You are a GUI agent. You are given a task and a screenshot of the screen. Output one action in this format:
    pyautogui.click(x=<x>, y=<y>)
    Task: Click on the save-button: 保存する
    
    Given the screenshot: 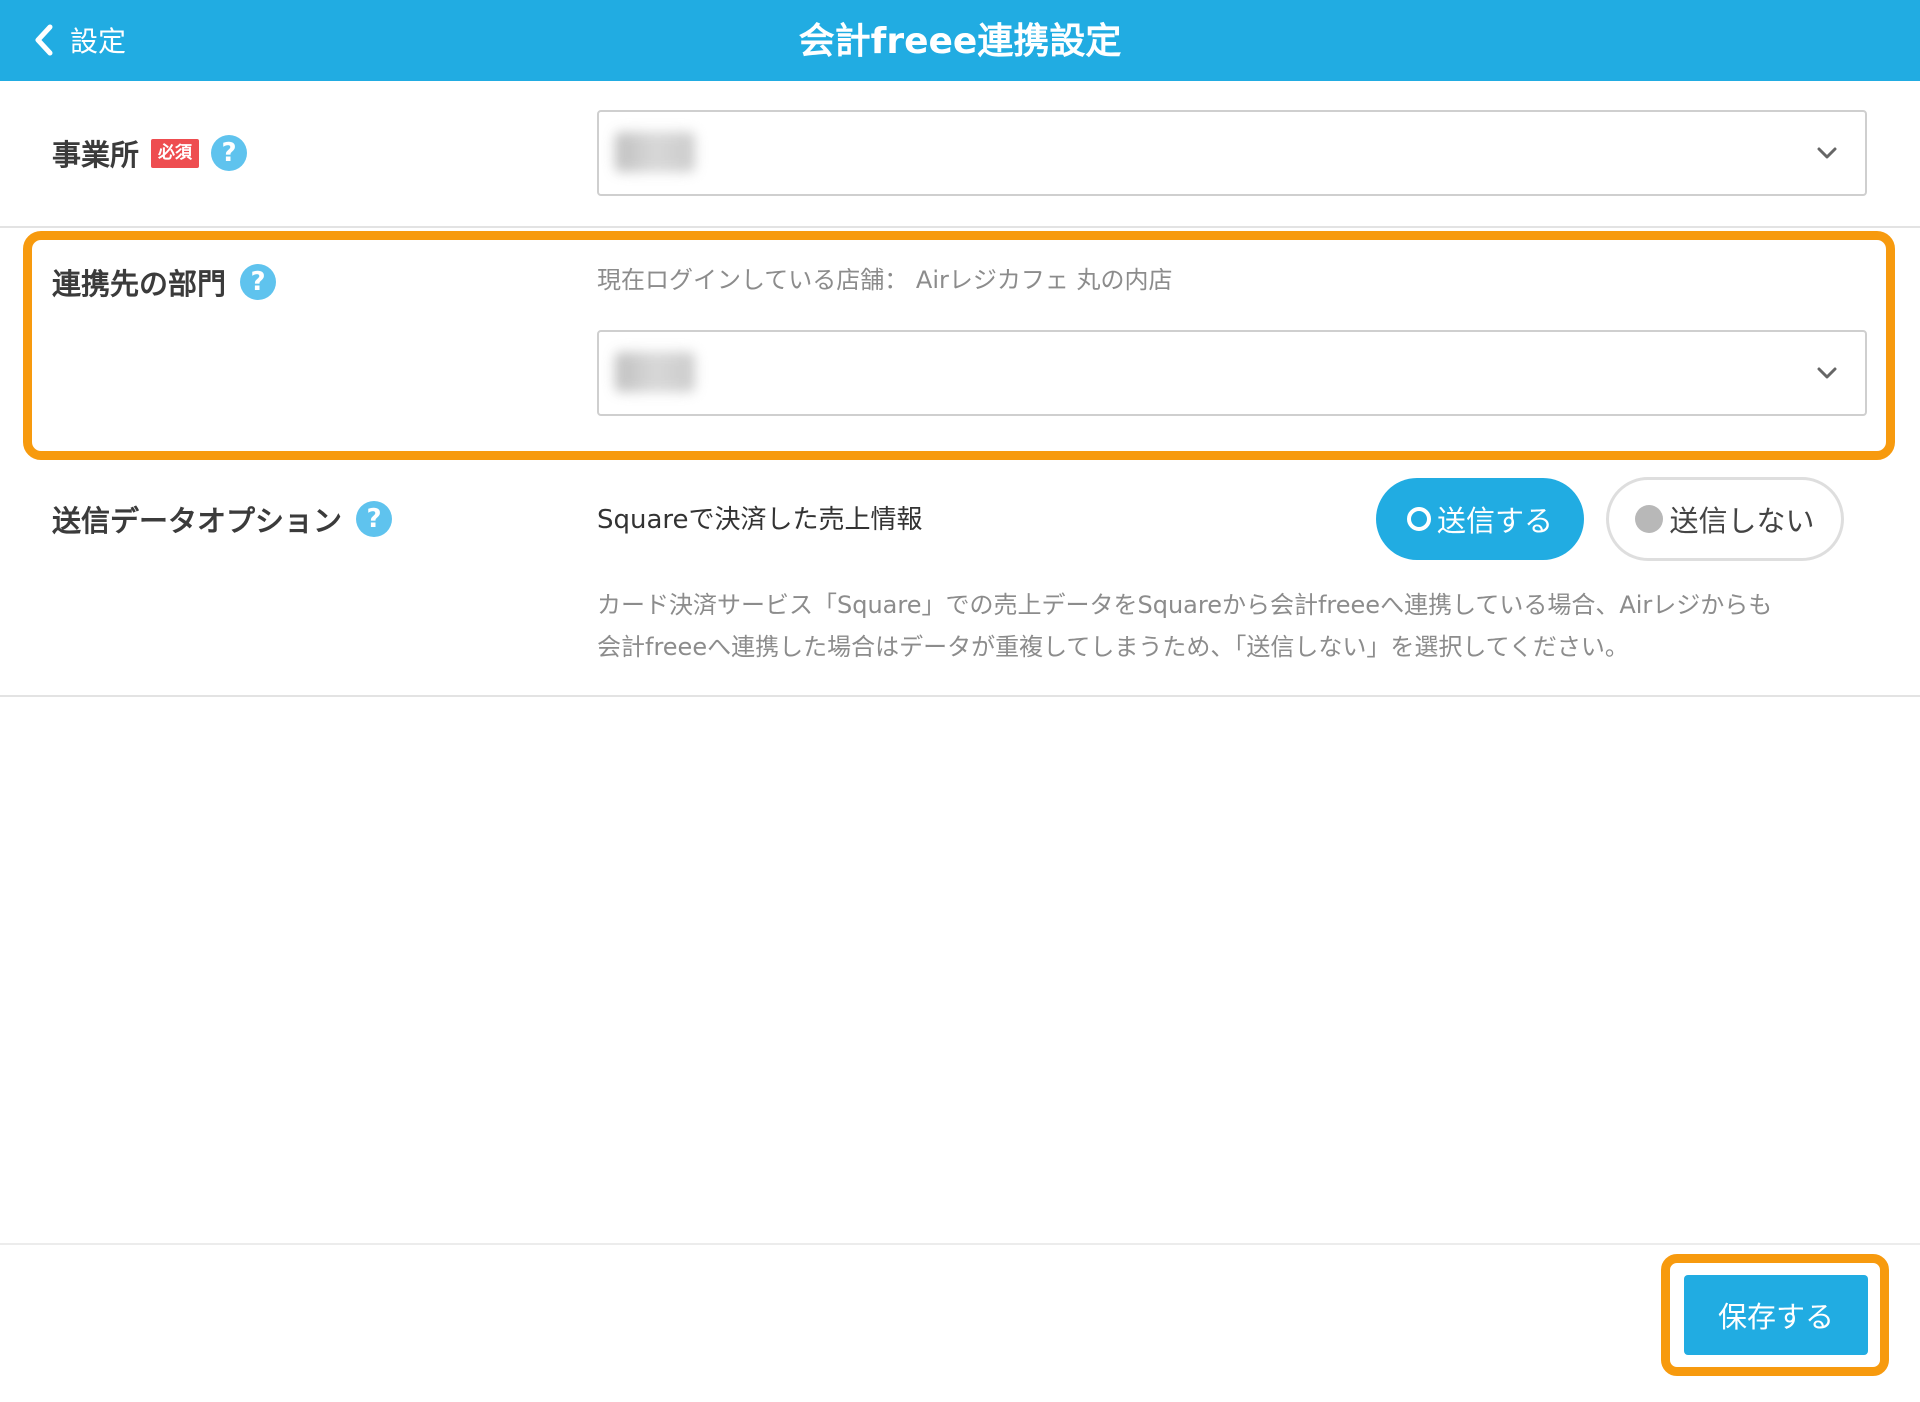 What is the action you would take?
    pyautogui.click(x=1776, y=1315)
    